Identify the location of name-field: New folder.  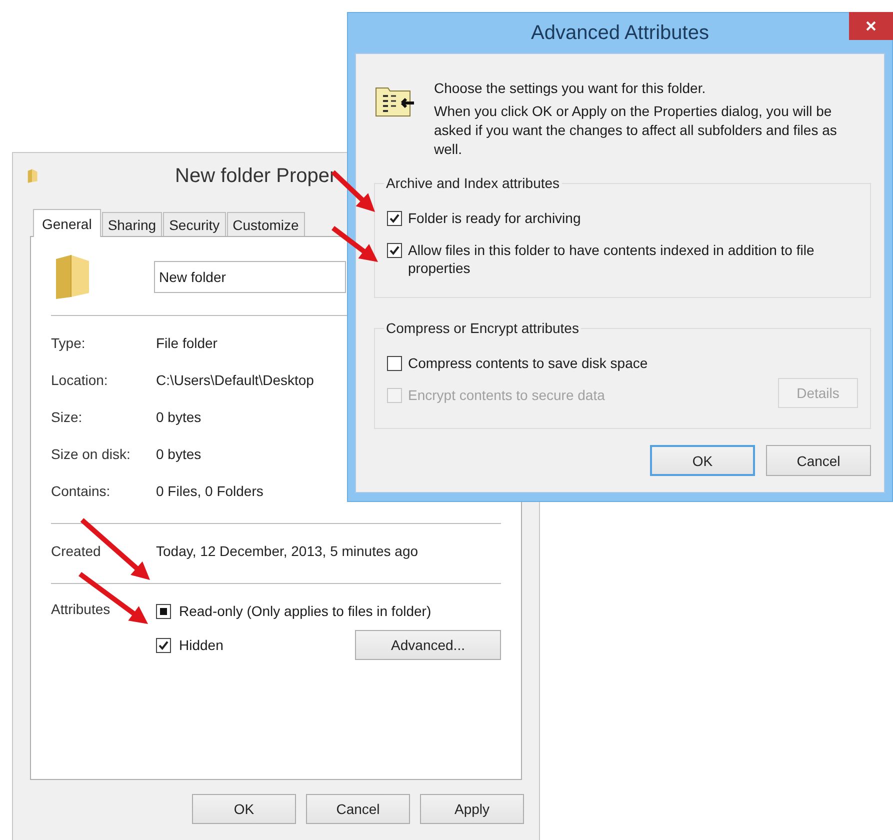
(250, 277).